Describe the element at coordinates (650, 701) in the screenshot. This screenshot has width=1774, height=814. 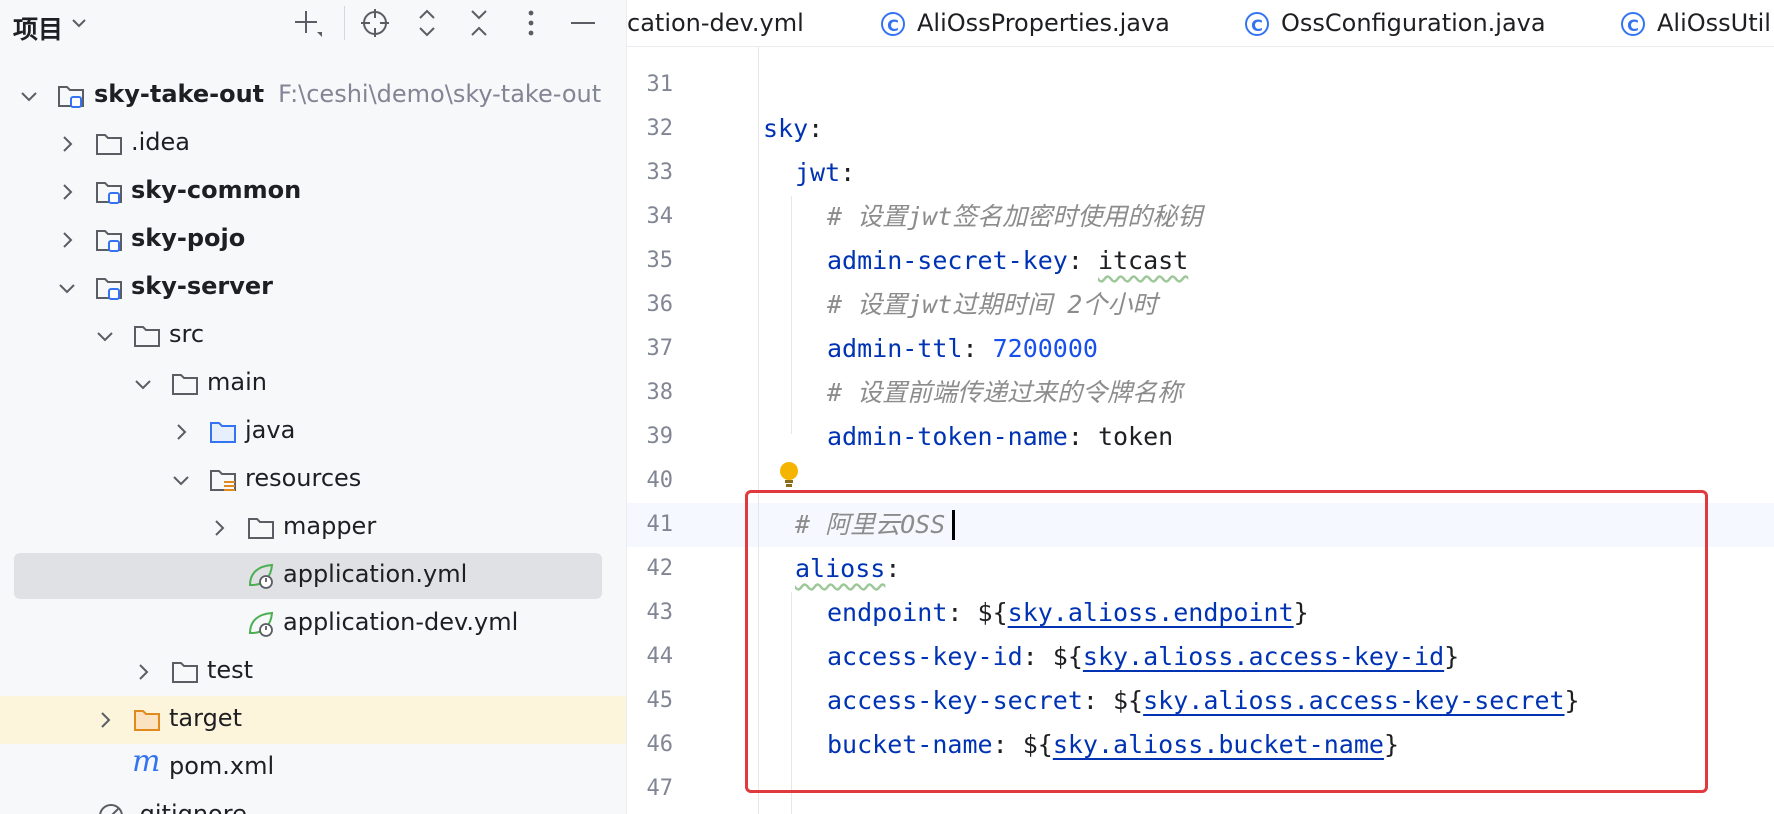
I see `line-number: 45` at that location.